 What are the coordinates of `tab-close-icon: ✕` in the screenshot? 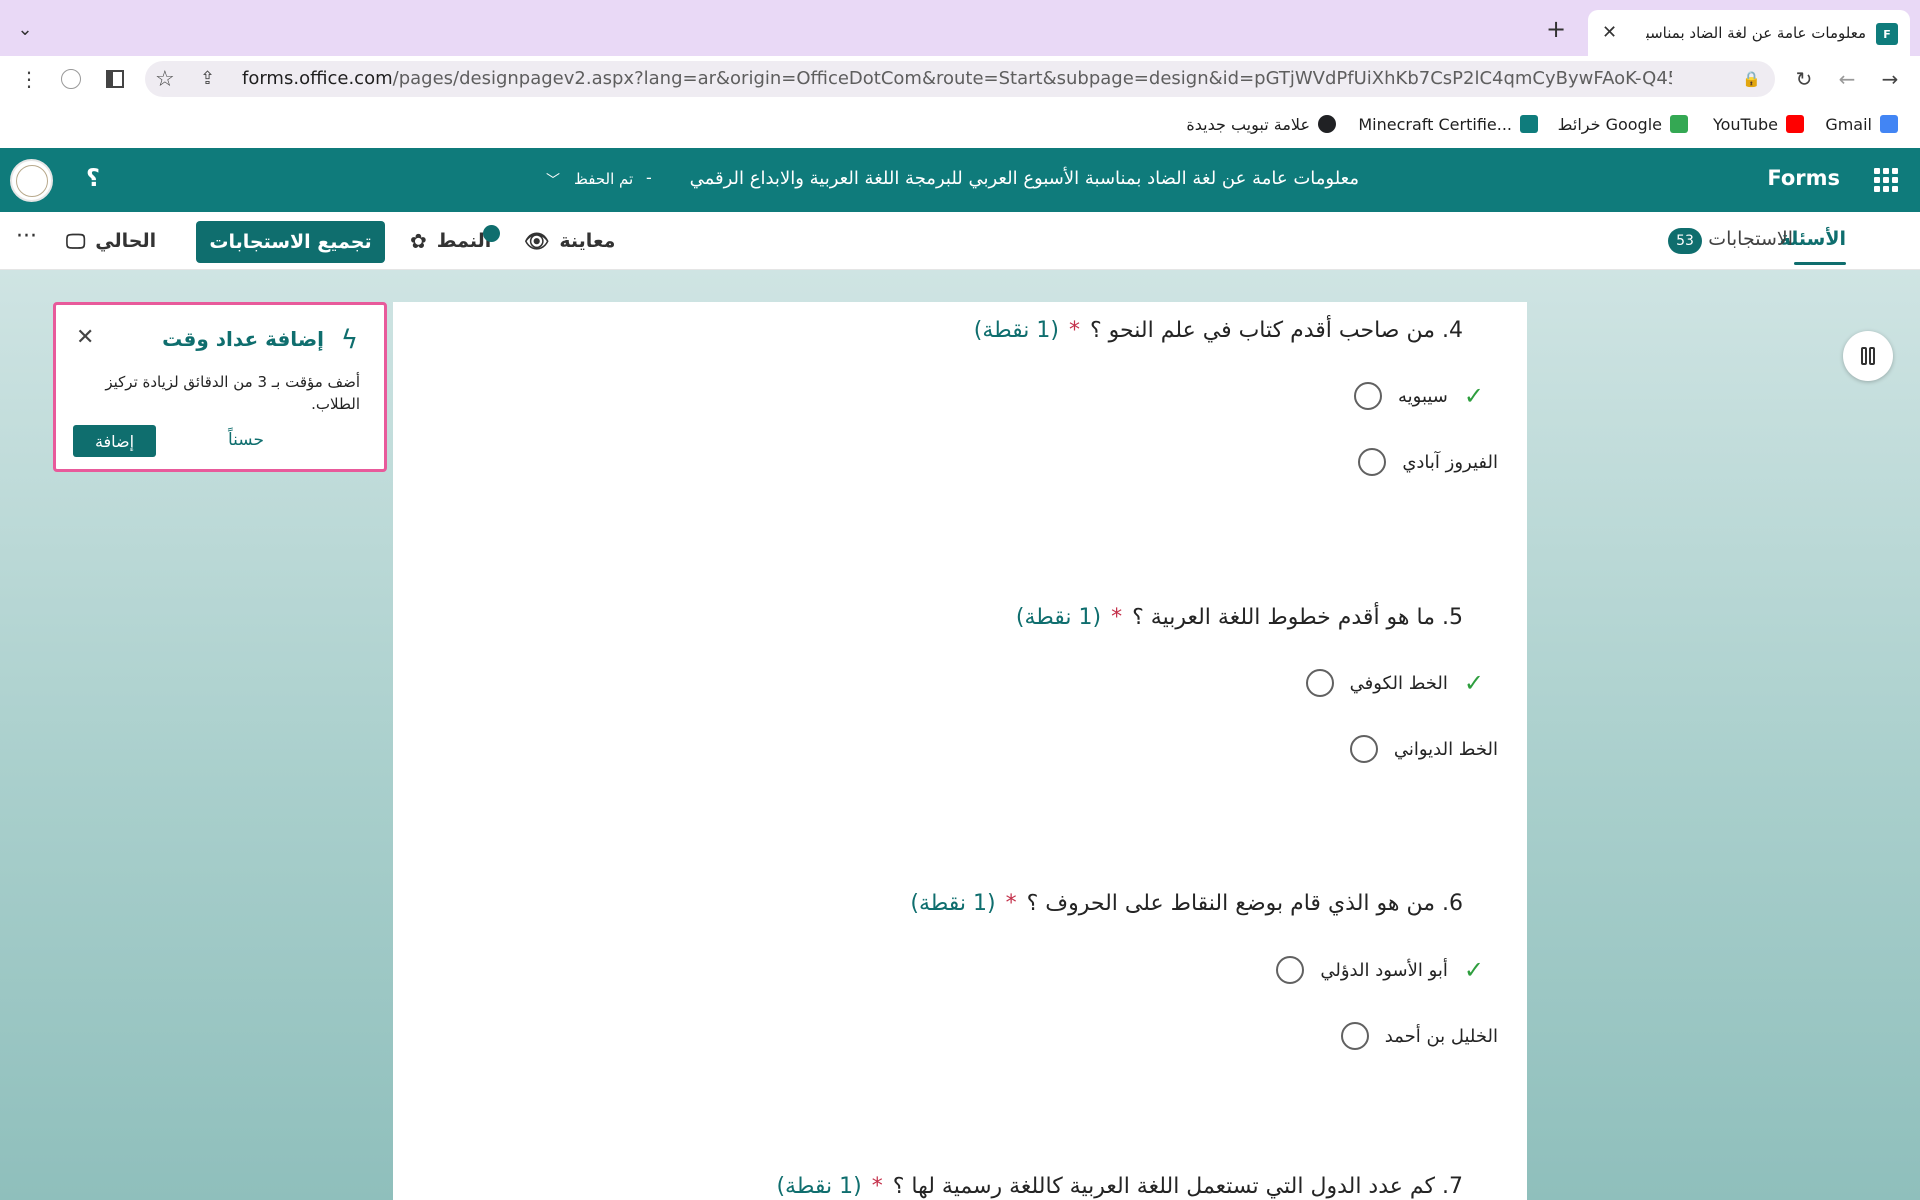 It's located at (1609, 33).